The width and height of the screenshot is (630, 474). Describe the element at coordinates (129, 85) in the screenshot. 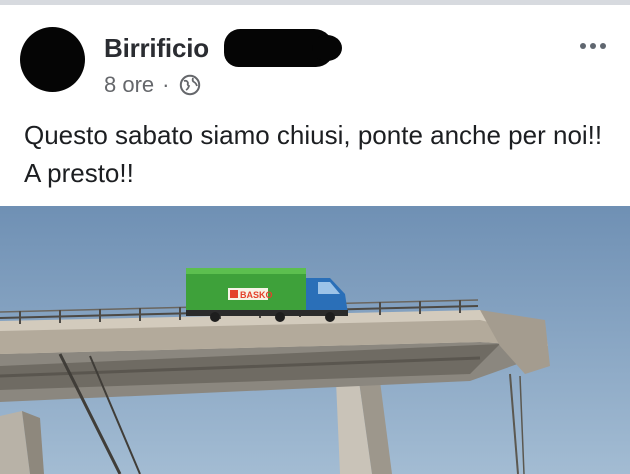

I see `post-time: 8 ore` at that location.